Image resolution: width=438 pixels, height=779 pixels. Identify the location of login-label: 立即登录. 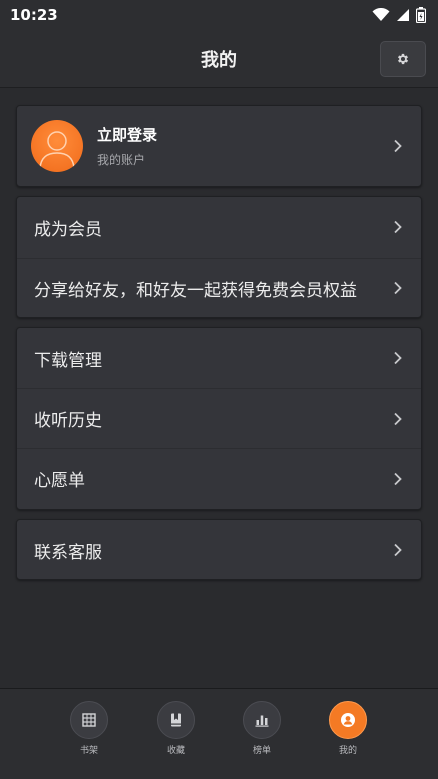
(127, 135).